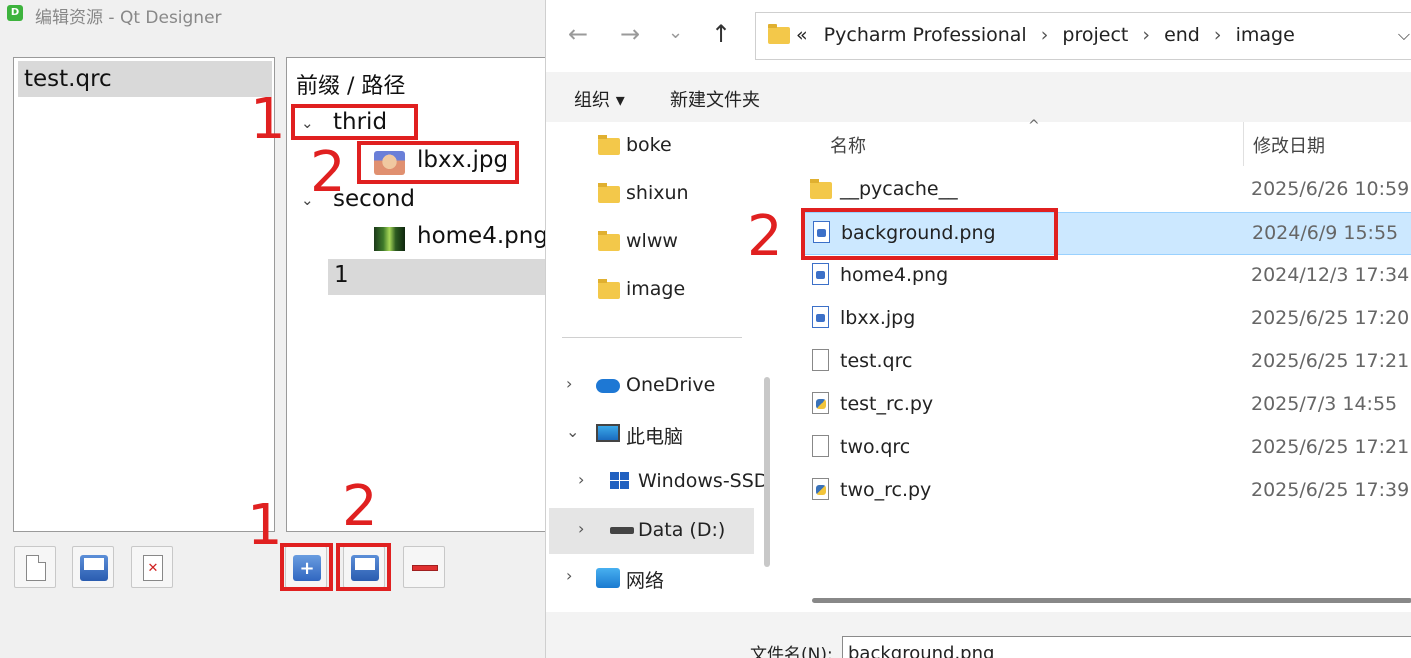  Describe the element at coordinates (608, 386) in the screenshot. I see `onedrive-cloud-icon` at that location.